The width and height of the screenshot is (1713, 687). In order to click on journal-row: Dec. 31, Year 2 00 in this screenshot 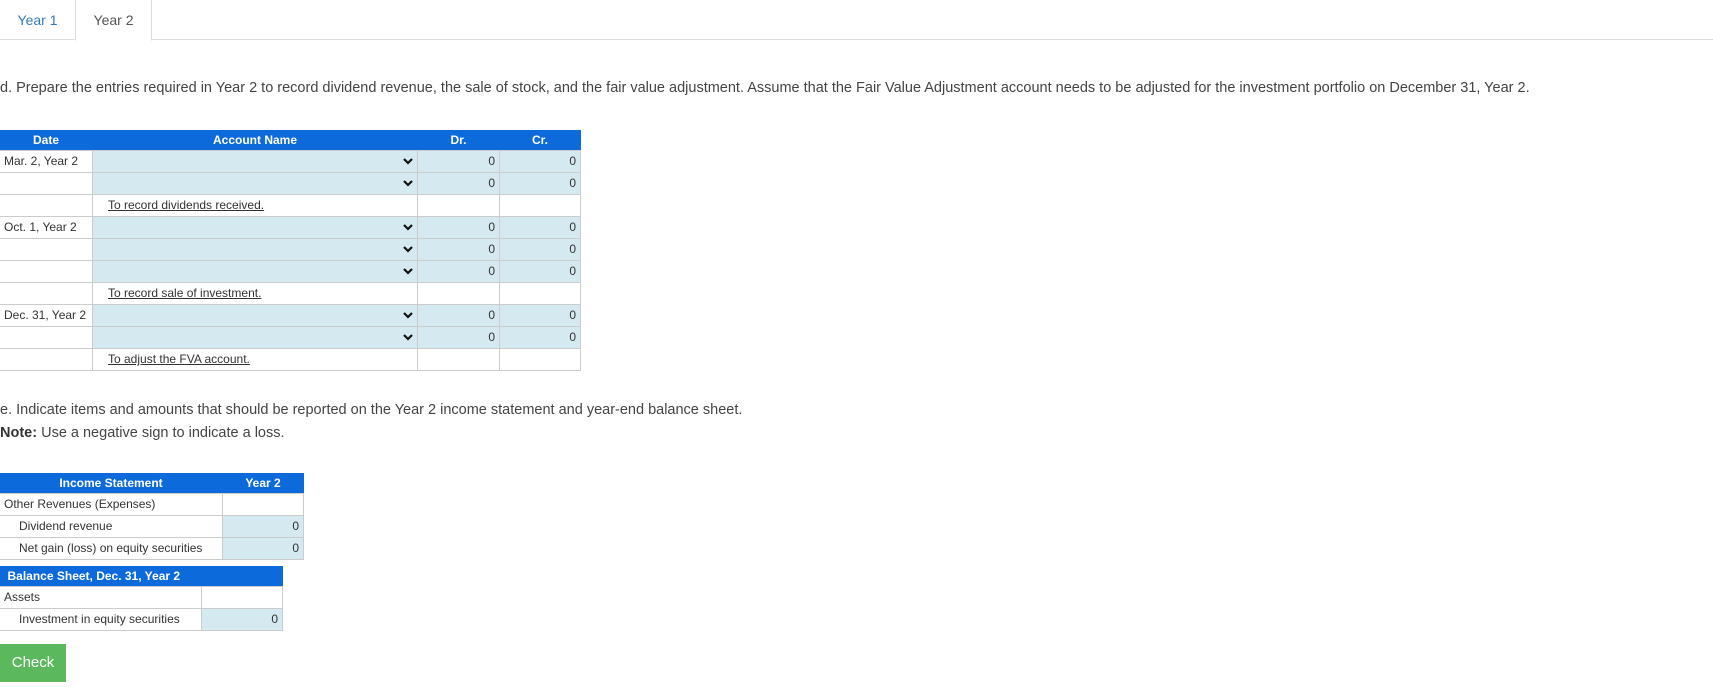, I will do `click(290, 315)`.